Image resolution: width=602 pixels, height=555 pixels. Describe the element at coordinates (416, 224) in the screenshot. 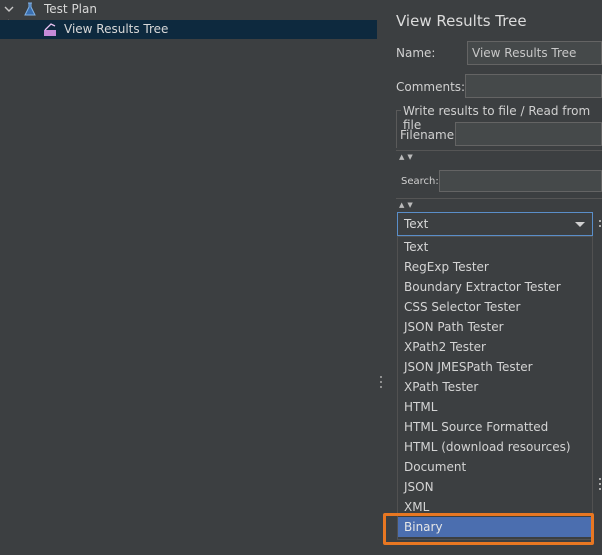

I see `renderer-selected-value: Text` at that location.